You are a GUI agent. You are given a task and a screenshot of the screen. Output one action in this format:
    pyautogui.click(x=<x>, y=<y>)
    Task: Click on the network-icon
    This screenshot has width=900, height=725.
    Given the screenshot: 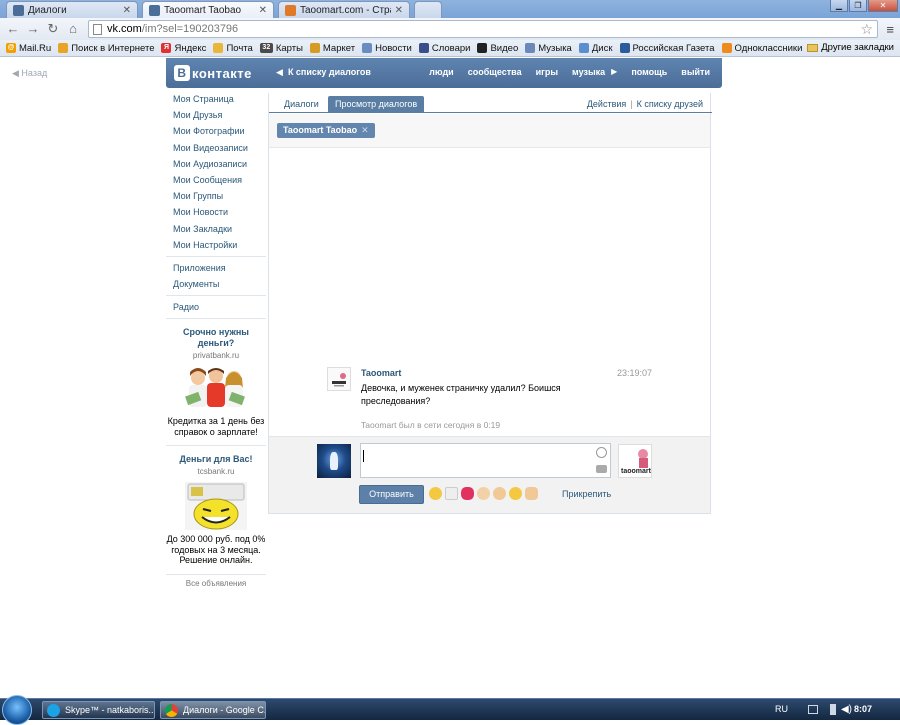 What is the action you would take?
    pyautogui.click(x=813, y=709)
    